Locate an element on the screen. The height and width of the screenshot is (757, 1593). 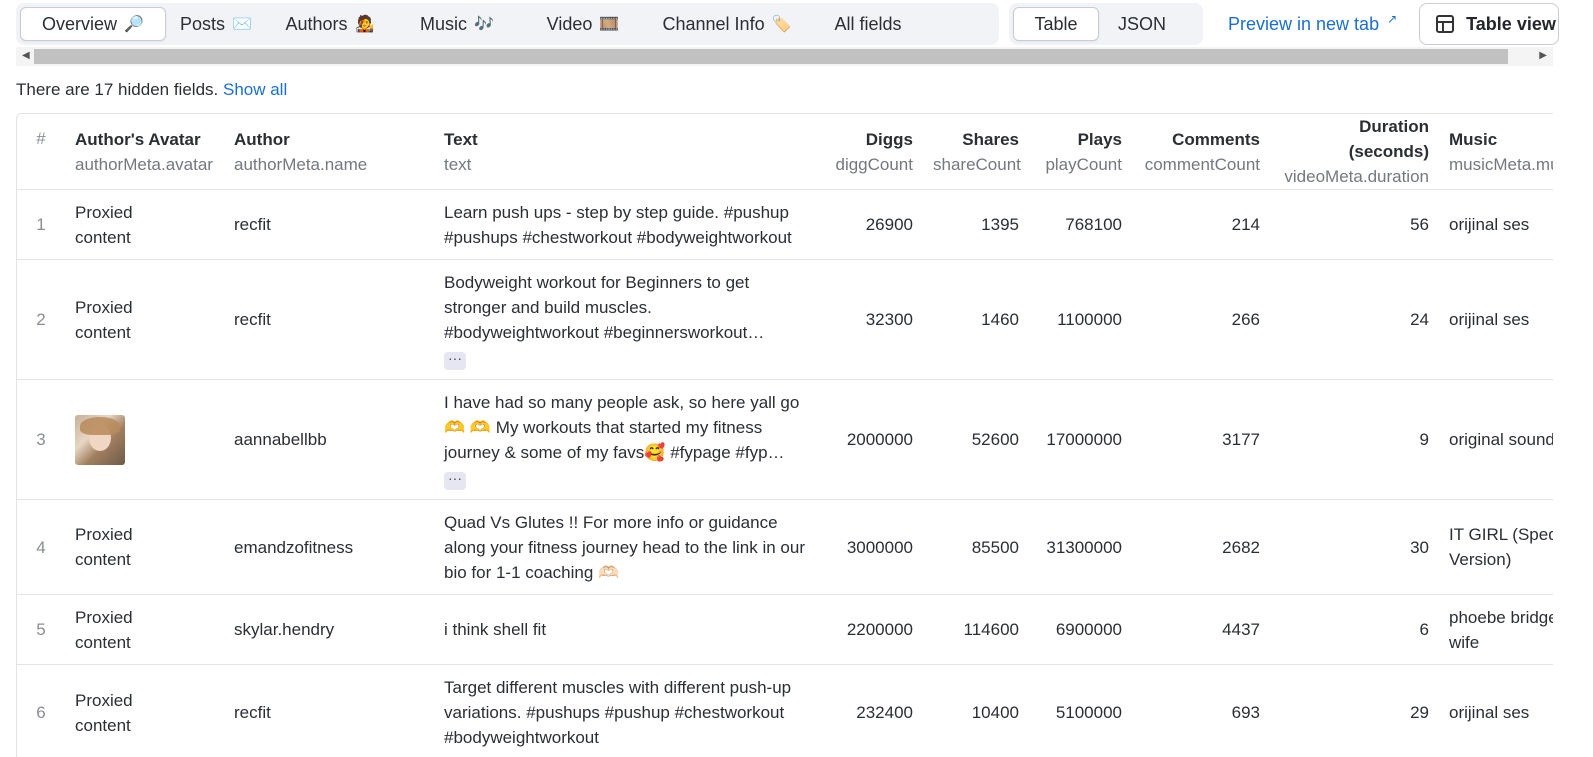
tab-overview: Overview 🔎 is located at coordinates (93, 24).